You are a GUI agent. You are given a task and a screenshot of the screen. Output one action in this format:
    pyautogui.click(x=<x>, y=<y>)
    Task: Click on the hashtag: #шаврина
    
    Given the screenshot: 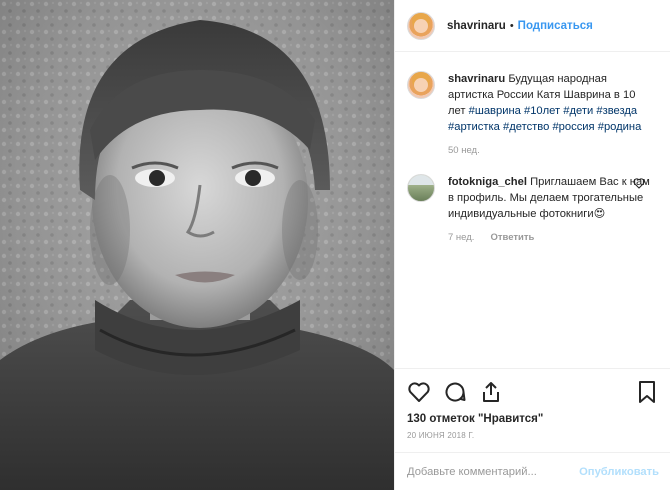 What is the action you would take?
    pyautogui.click(x=495, y=111)
    